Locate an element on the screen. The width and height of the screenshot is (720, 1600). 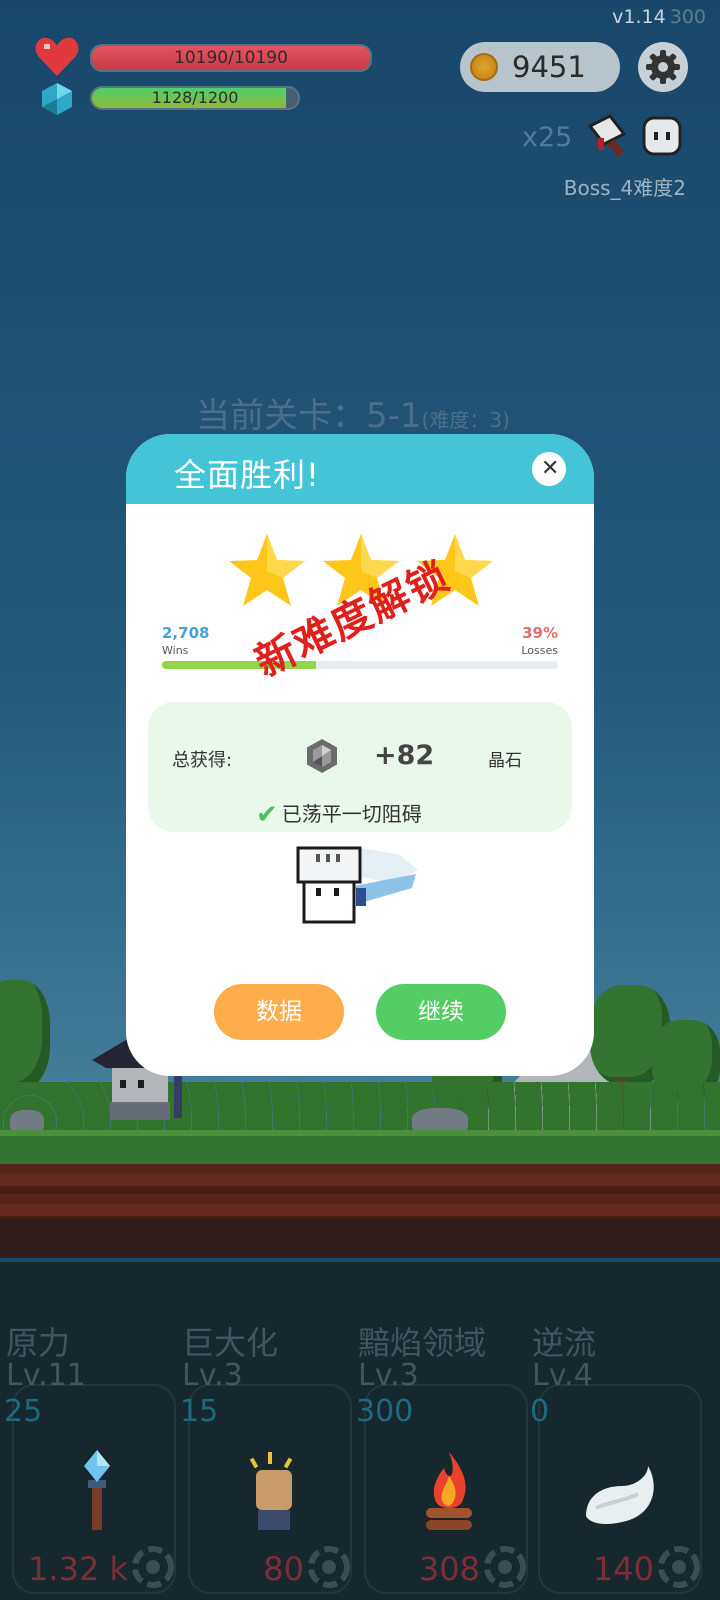
skill-force: 原力 Lv.11 25 1.32 k is located at coordinates (88, 1459).